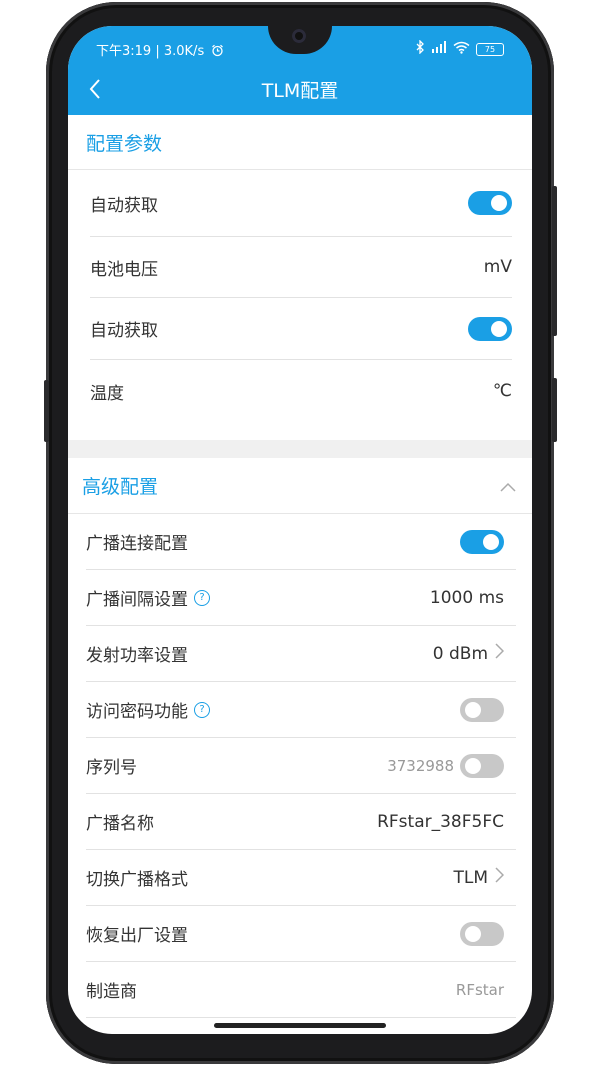  What do you see at coordinates (46, 411) in the screenshot?
I see `volume-button` at bounding box center [46, 411].